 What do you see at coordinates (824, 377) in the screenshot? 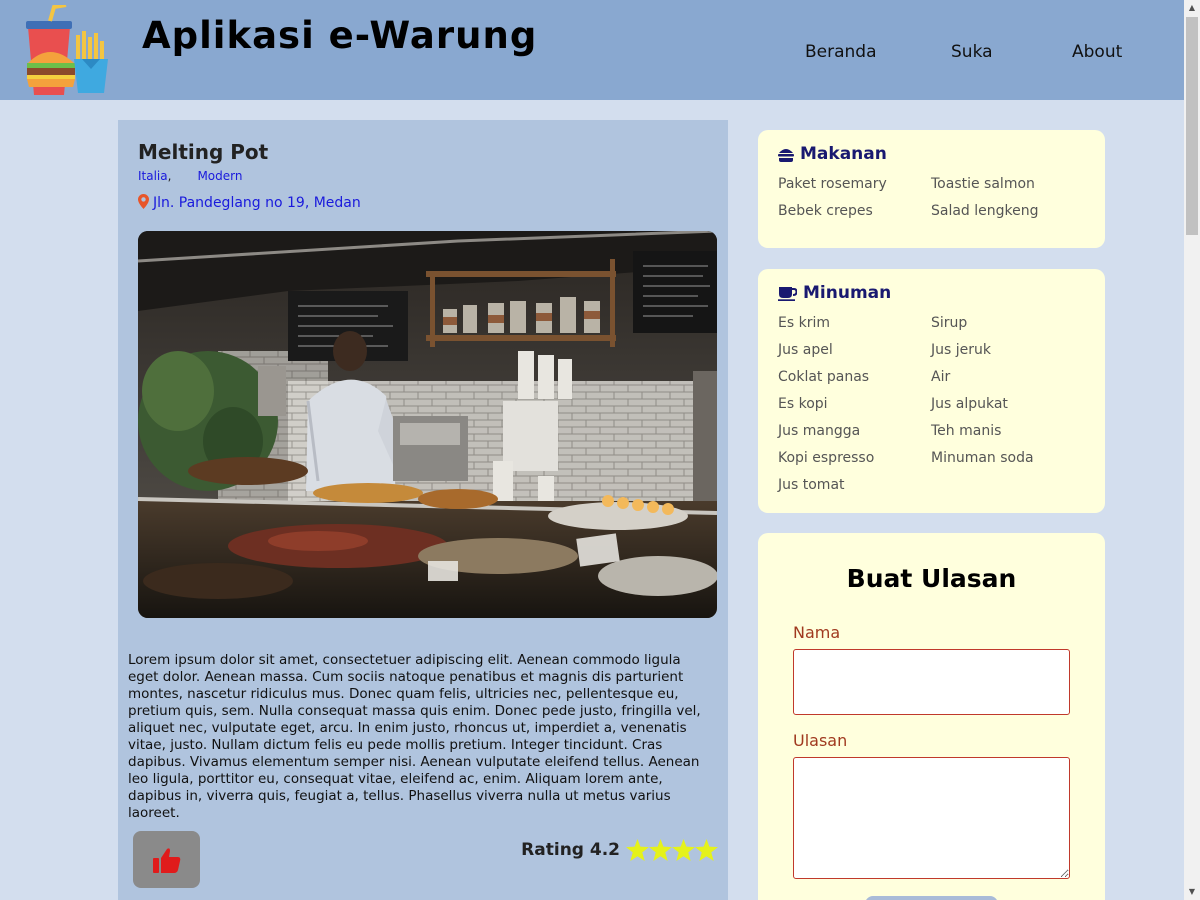
I see `menu-item: Coklat panas` at bounding box center [824, 377].